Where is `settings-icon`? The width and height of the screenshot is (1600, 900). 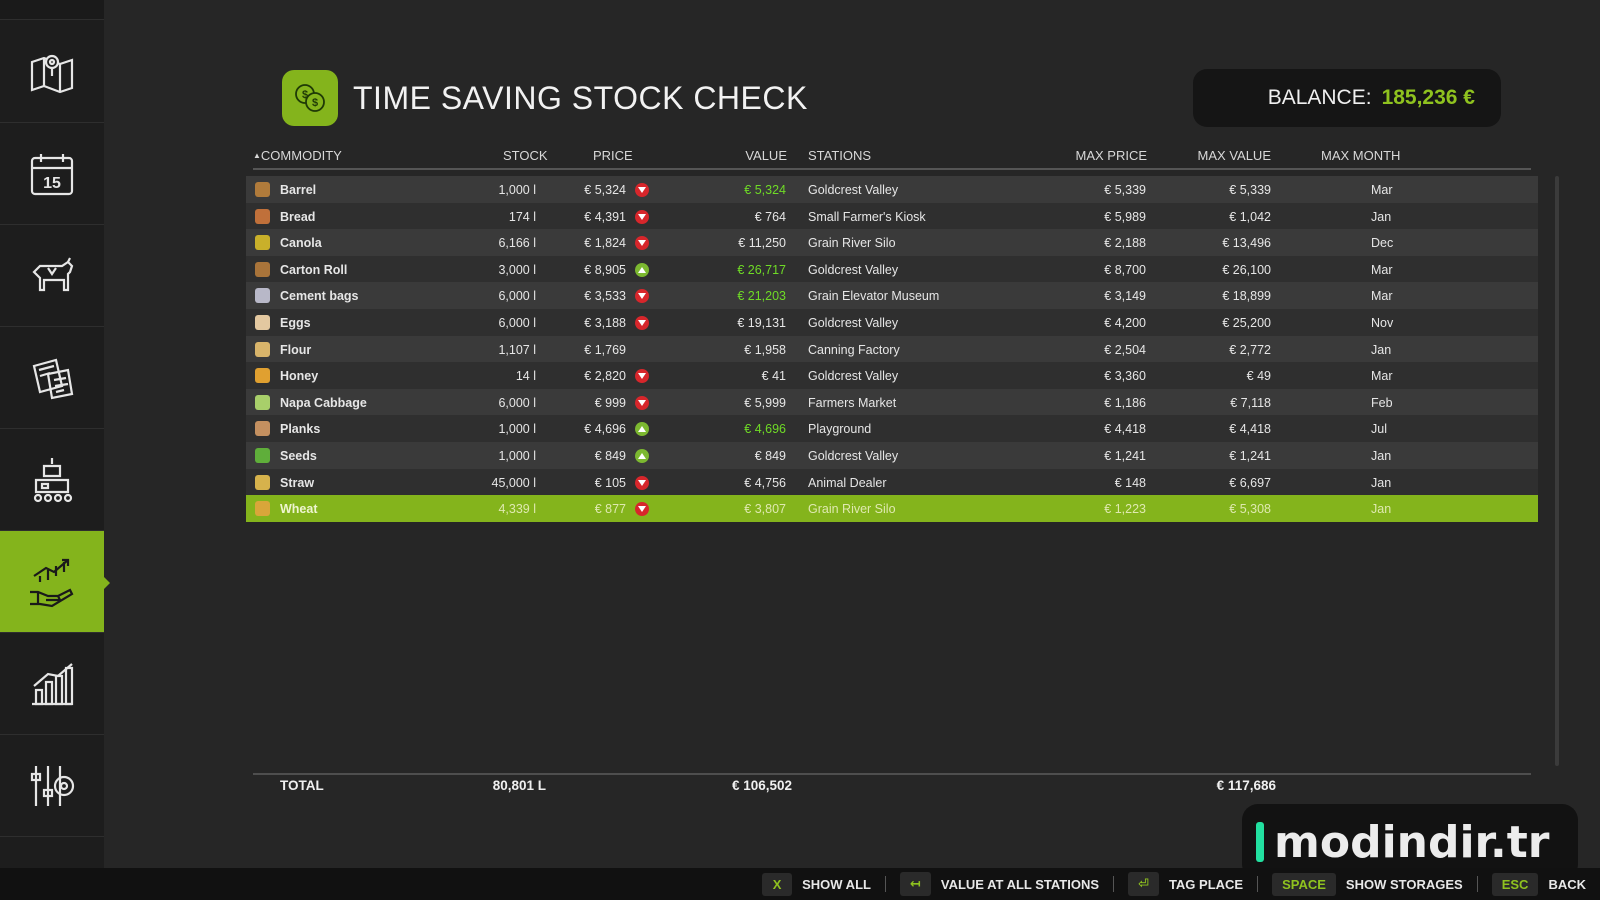
settings-icon is located at coordinates (52, 785).